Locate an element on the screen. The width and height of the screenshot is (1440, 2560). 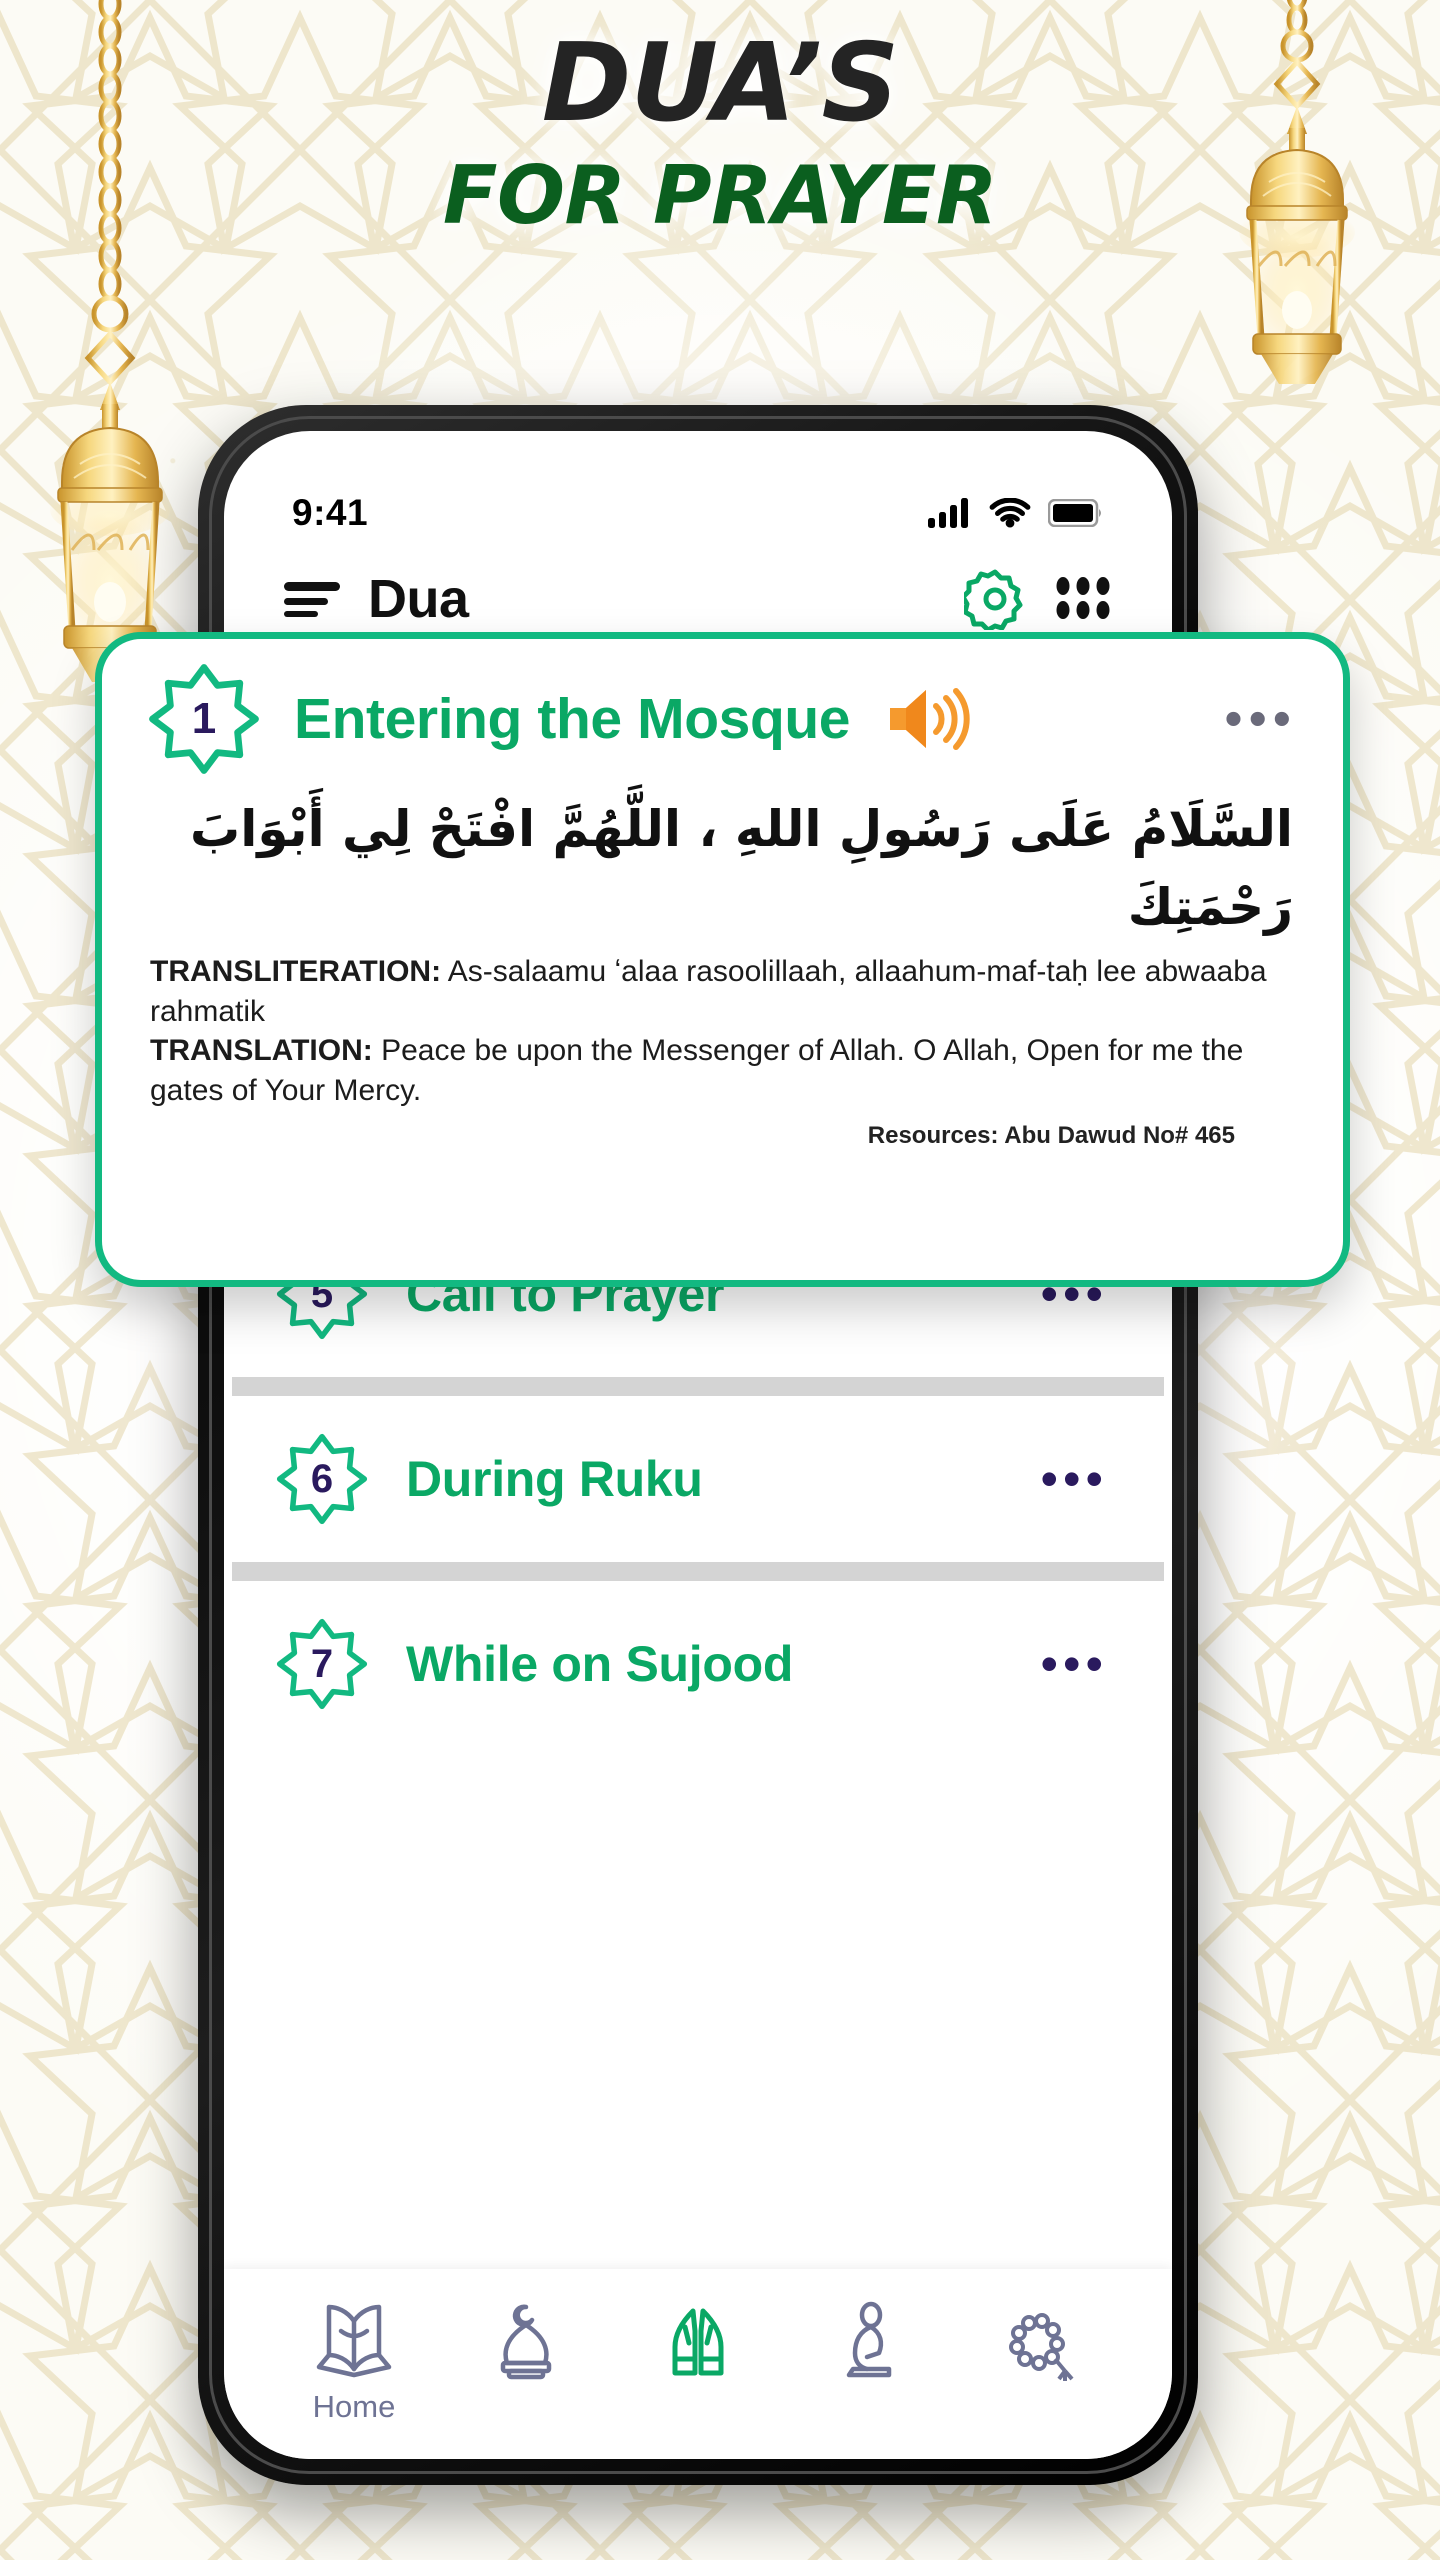
list-item-title: During Ruku is located at coordinates (554, 1479).